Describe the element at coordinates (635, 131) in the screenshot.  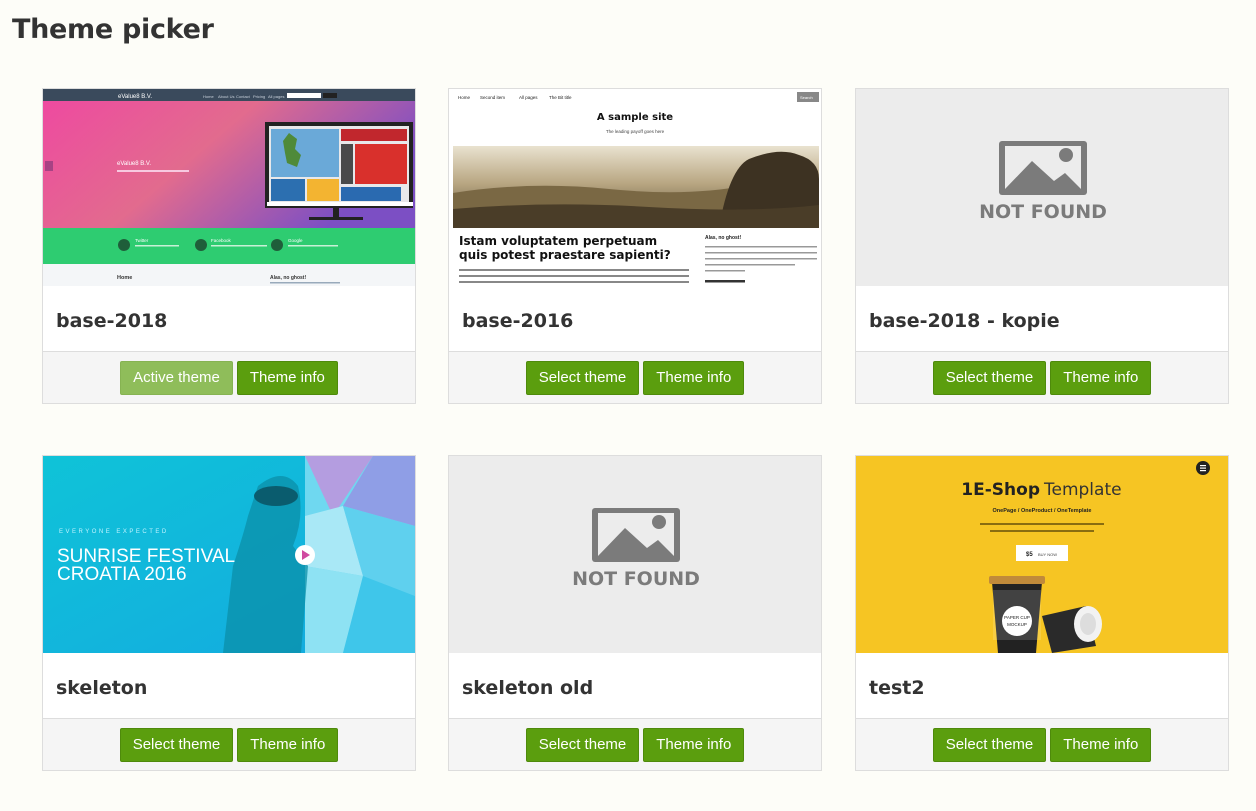
I see `preview-tagline: The leading payoff goes here` at that location.